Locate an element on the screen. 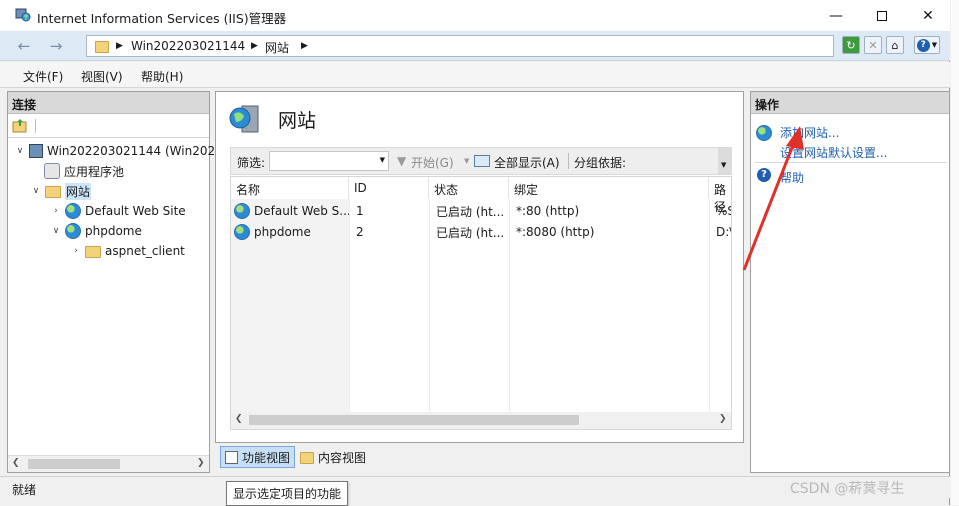 The image size is (959, 506). tree-node-sites: ∨ 网站 is located at coordinates (61, 191).